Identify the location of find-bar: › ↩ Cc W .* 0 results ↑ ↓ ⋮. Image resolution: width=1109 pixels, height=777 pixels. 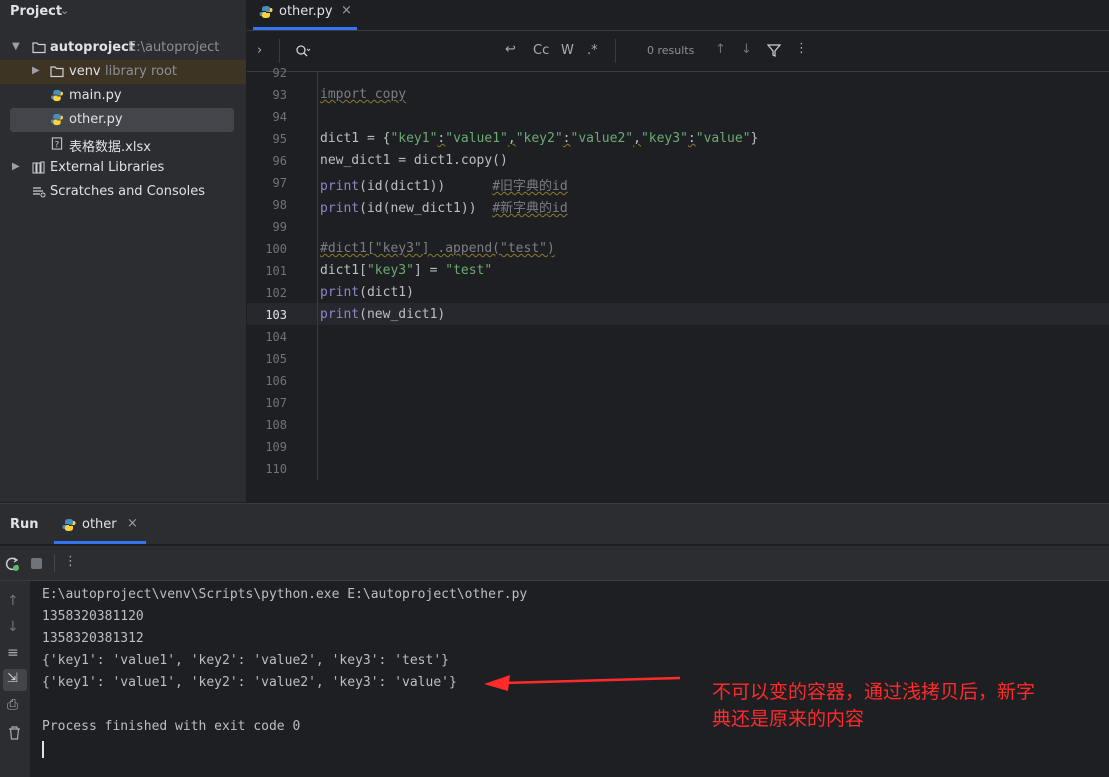
(678, 51).